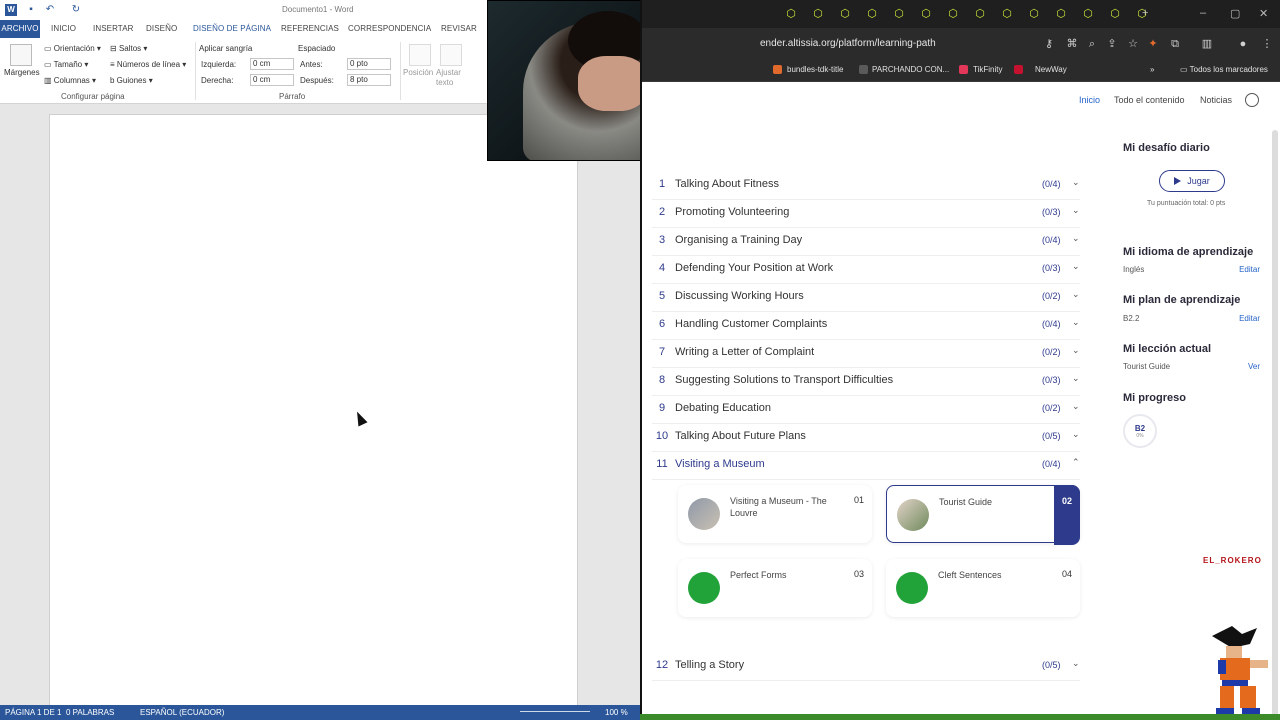 The image size is (1280, 720). Describe the element at coordinates (751, 324) in the screenshot. I see `lesson-title: Handling Customer Complaints` at that location.